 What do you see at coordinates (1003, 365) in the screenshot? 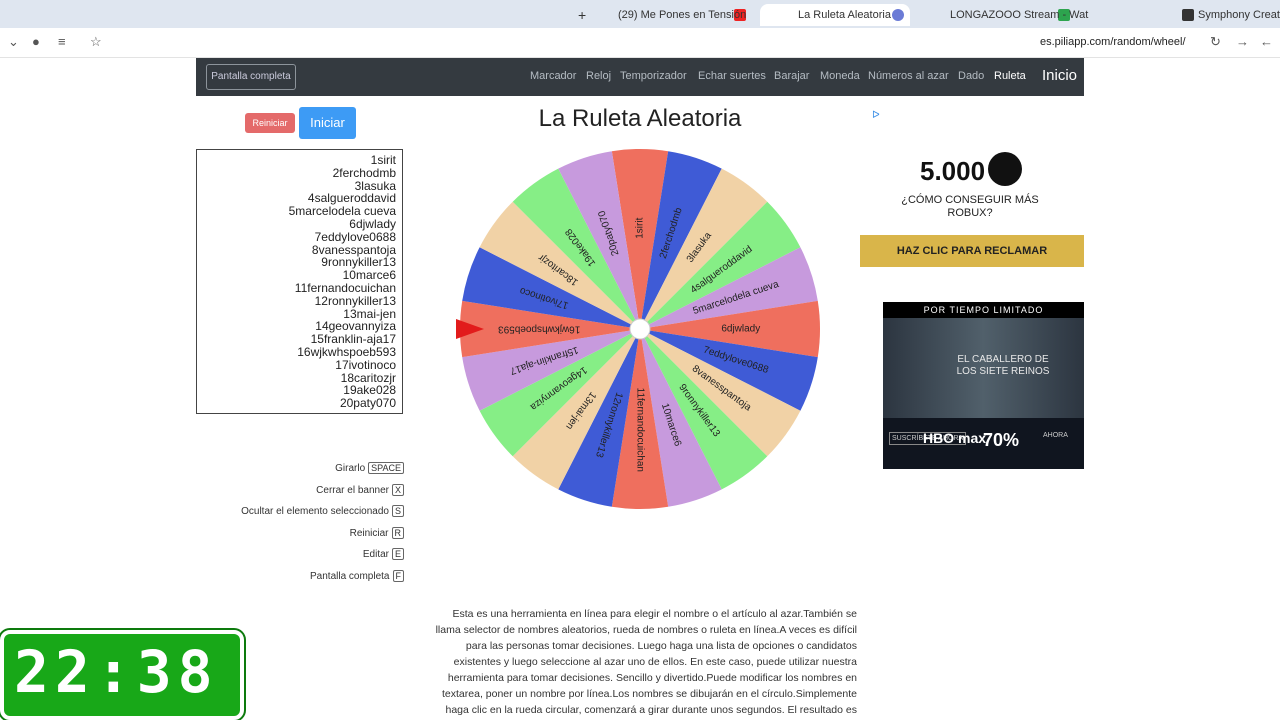
I see `ad-movie-title: EL CABALLERO DE LOS SIETE REINOS` at bounding box center [1003, 365].